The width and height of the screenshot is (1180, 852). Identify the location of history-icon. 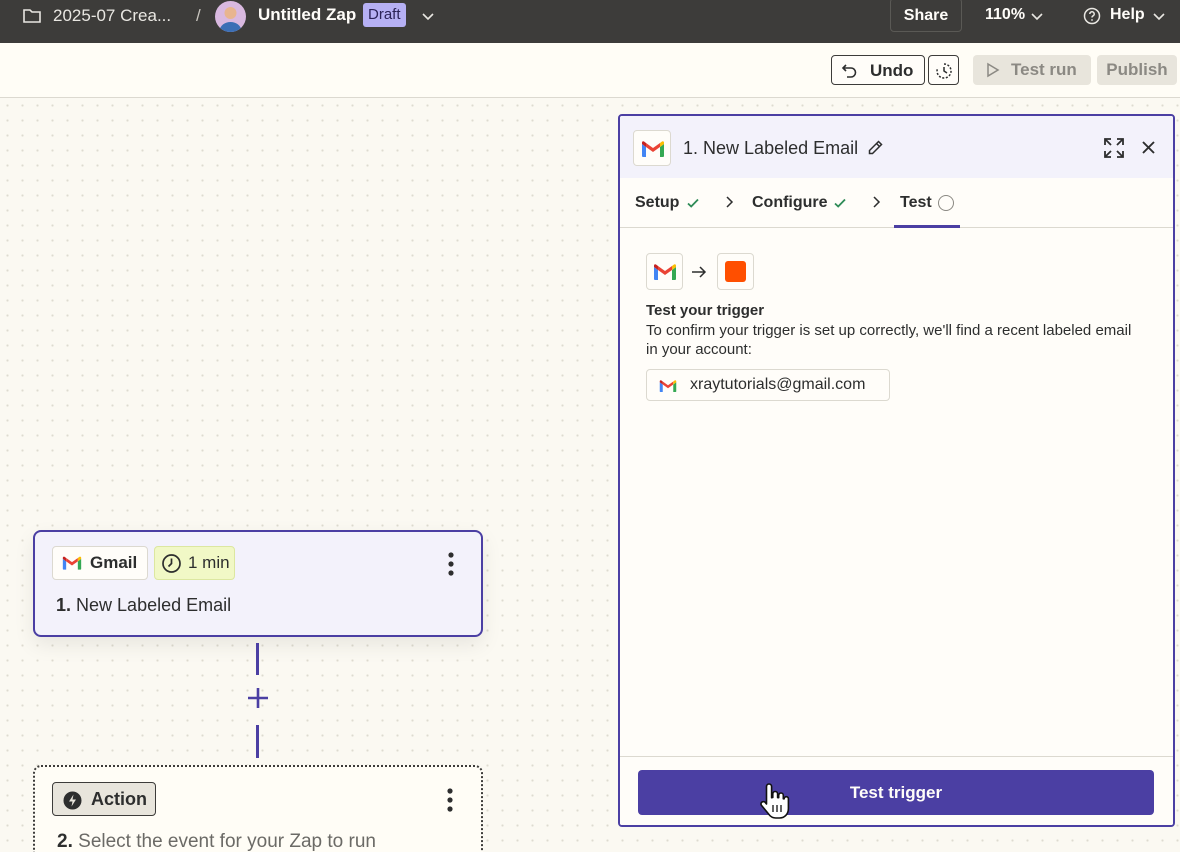
(944, 71).